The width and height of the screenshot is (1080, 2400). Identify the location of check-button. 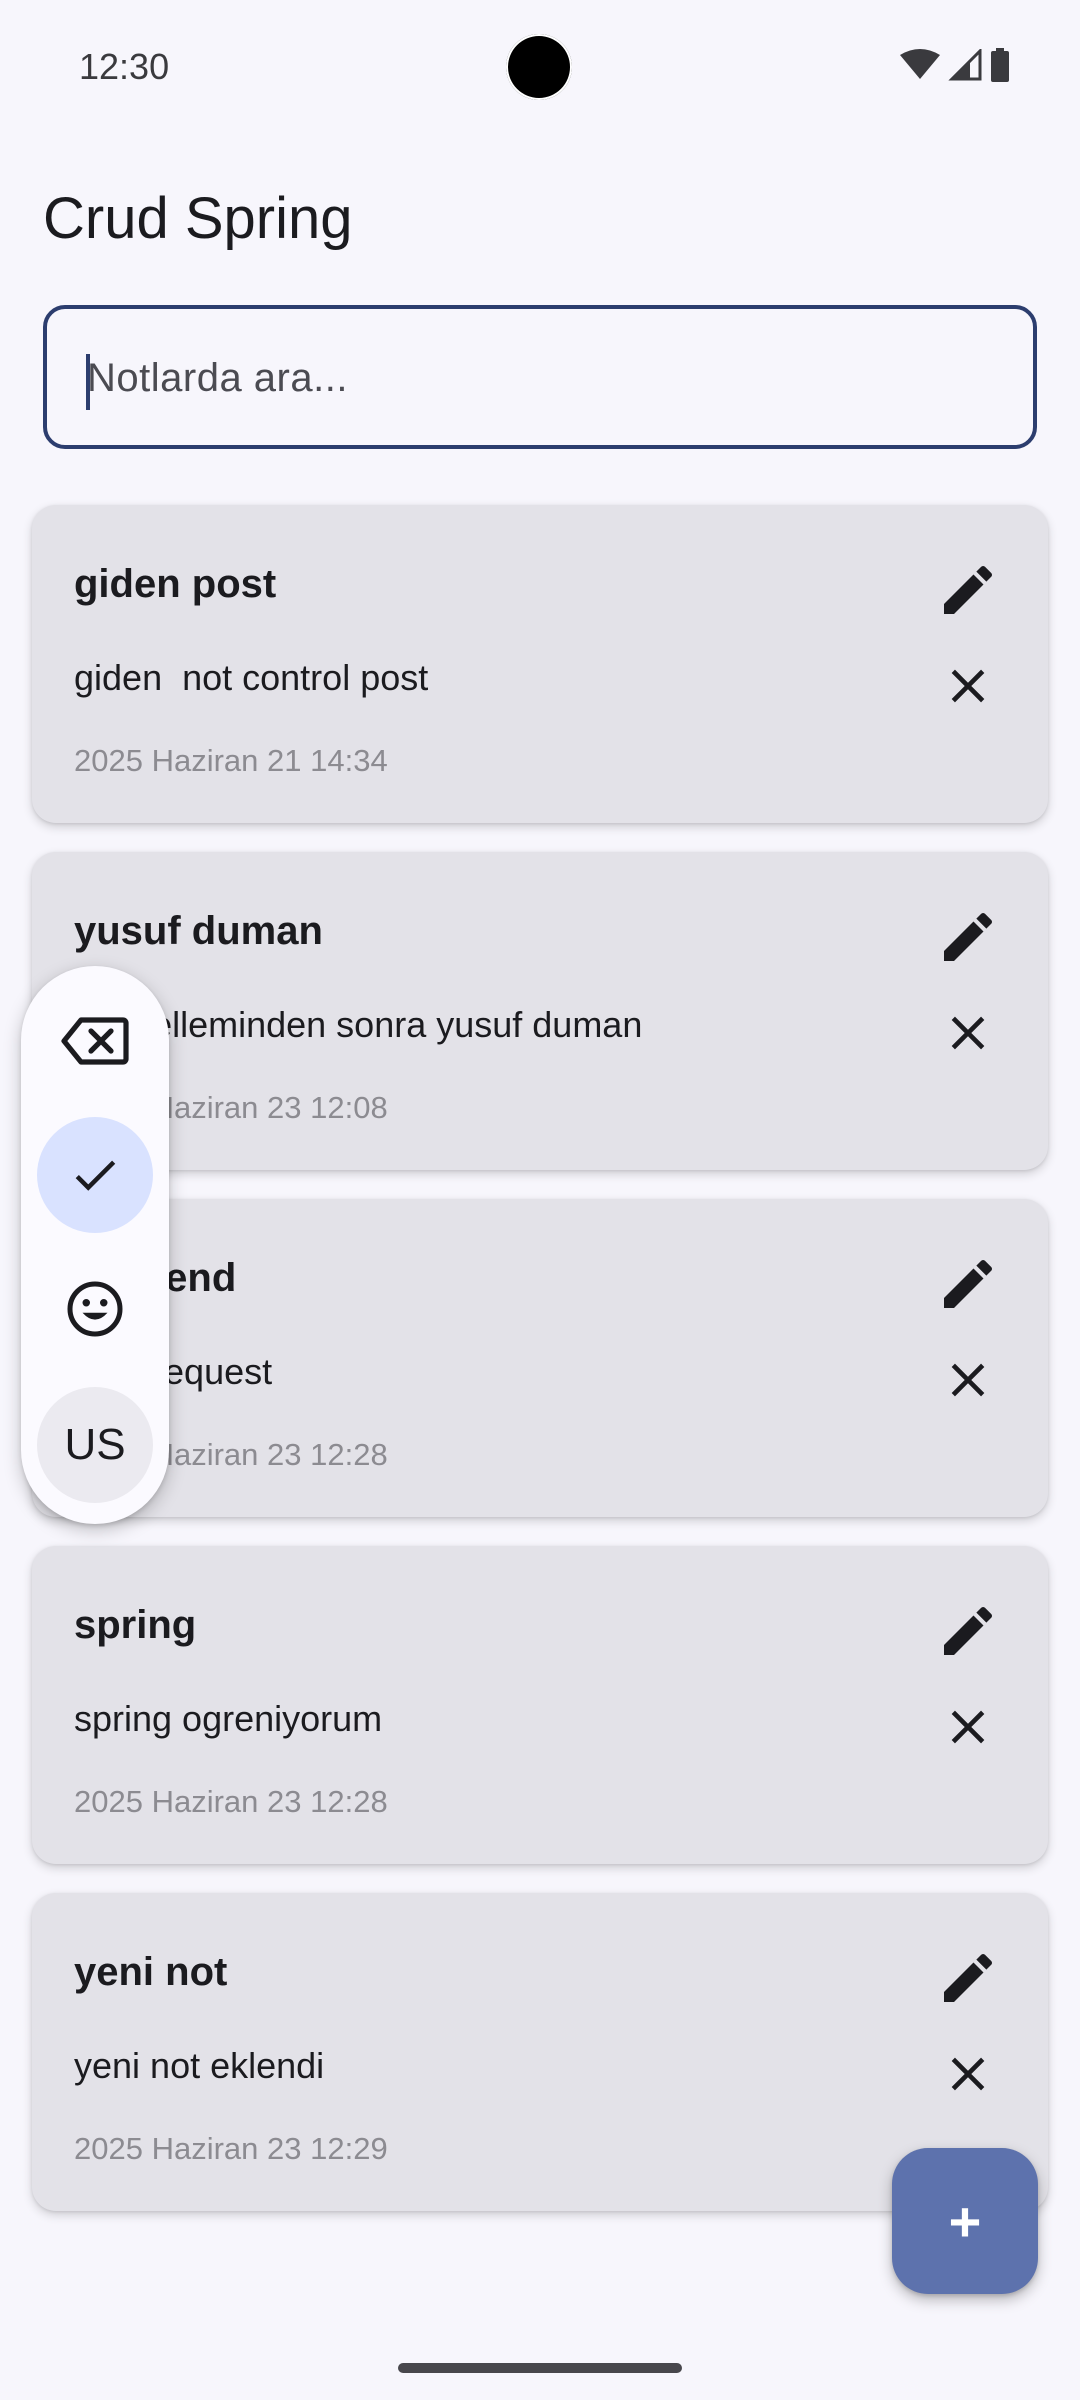
(95, 1175).